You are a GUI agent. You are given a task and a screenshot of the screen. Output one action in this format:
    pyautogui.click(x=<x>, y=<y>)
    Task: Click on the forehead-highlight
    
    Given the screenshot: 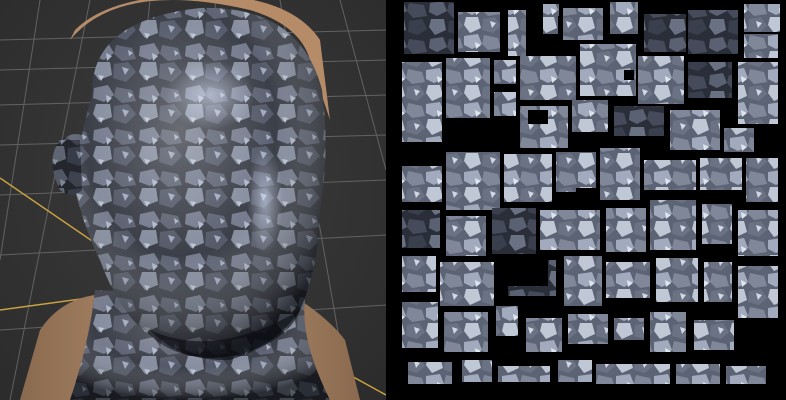 What is the action you would take?
    pyautogui.click(x=210, y=95)
    